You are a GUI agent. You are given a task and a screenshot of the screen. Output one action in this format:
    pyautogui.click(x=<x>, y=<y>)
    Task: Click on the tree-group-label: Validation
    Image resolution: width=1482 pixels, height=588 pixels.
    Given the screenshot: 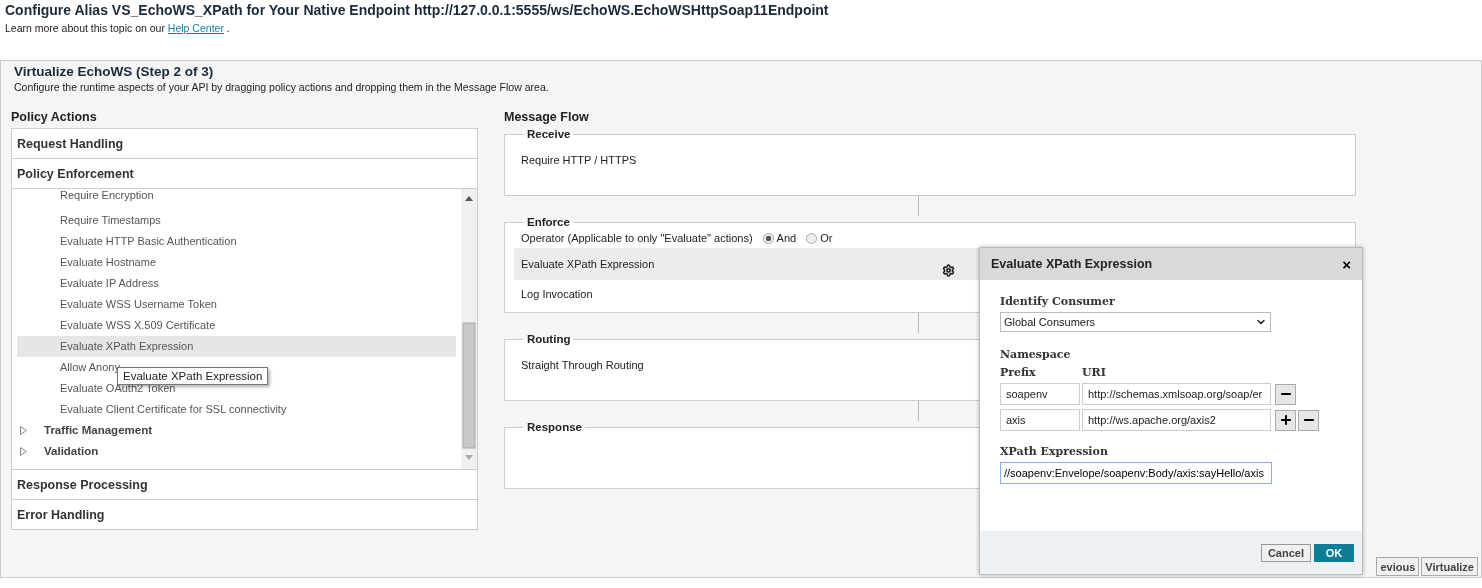 What is the action you would take?
    pyautogui.click(x=71, y=451)
    